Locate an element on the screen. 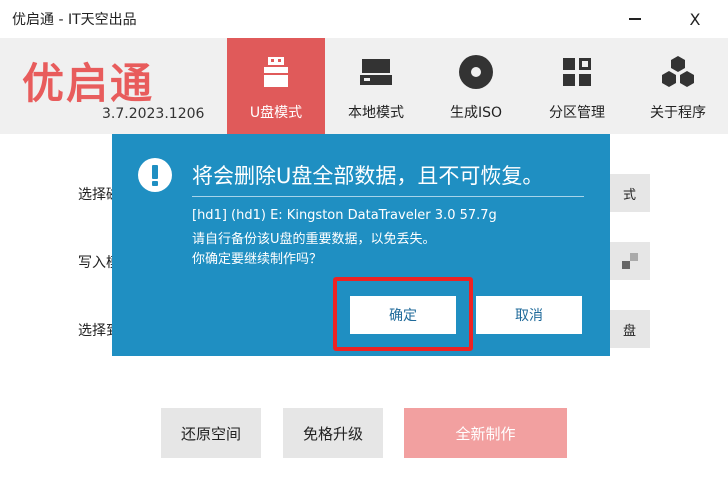 The height and width of the screenshot is (500, 728). hexagon-cluster-icon is located at coordinates (678, 71).